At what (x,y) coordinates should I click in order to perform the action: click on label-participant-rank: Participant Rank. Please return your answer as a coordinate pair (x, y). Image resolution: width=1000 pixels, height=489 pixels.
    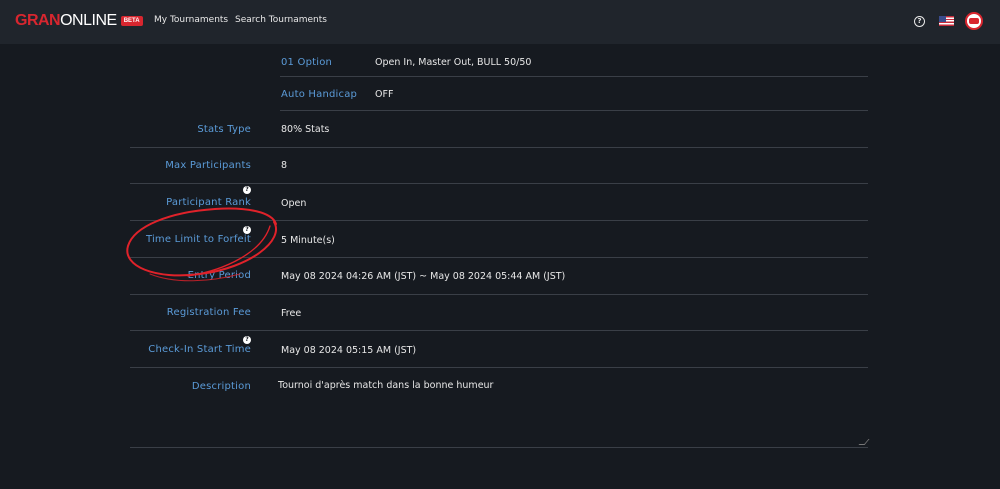
    Looking at the image, I should click on (208, 202).